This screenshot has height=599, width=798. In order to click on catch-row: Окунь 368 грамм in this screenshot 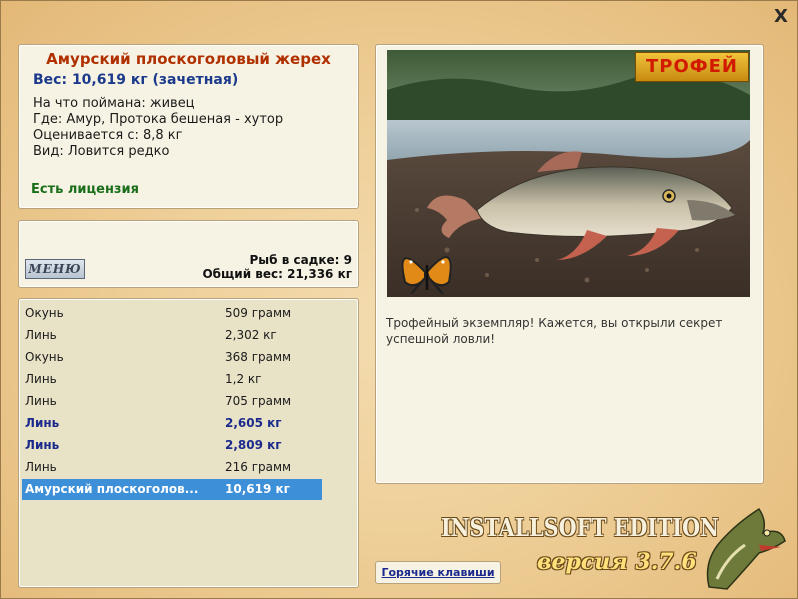, I will do `click(172, 357)`.